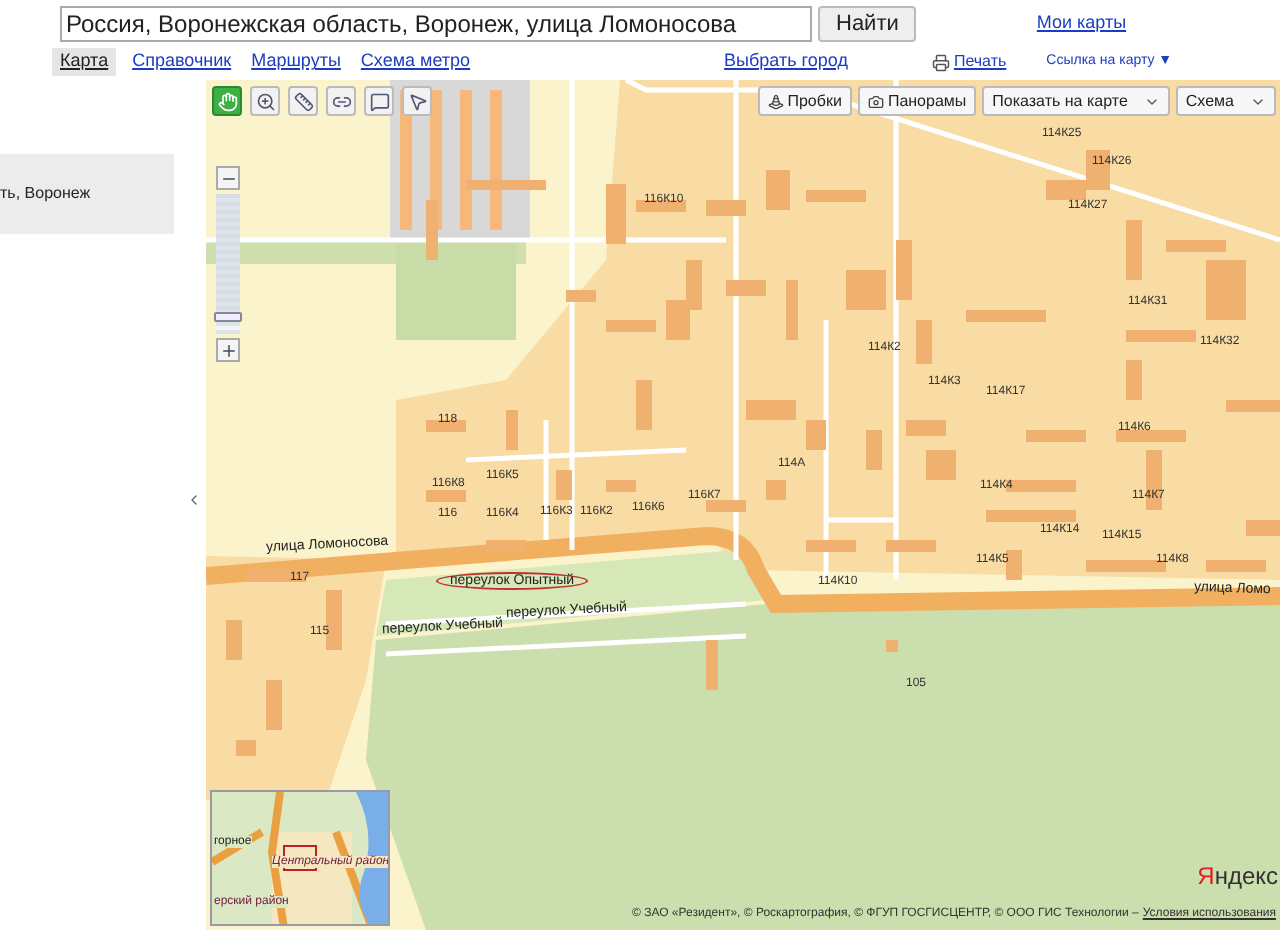 The height and width of the screenshot is (930, 1280). What do you see at coordinates (1237, 876) in the screenshot?
I see `logo: Яндекс` at bounding box center [1237, 876].